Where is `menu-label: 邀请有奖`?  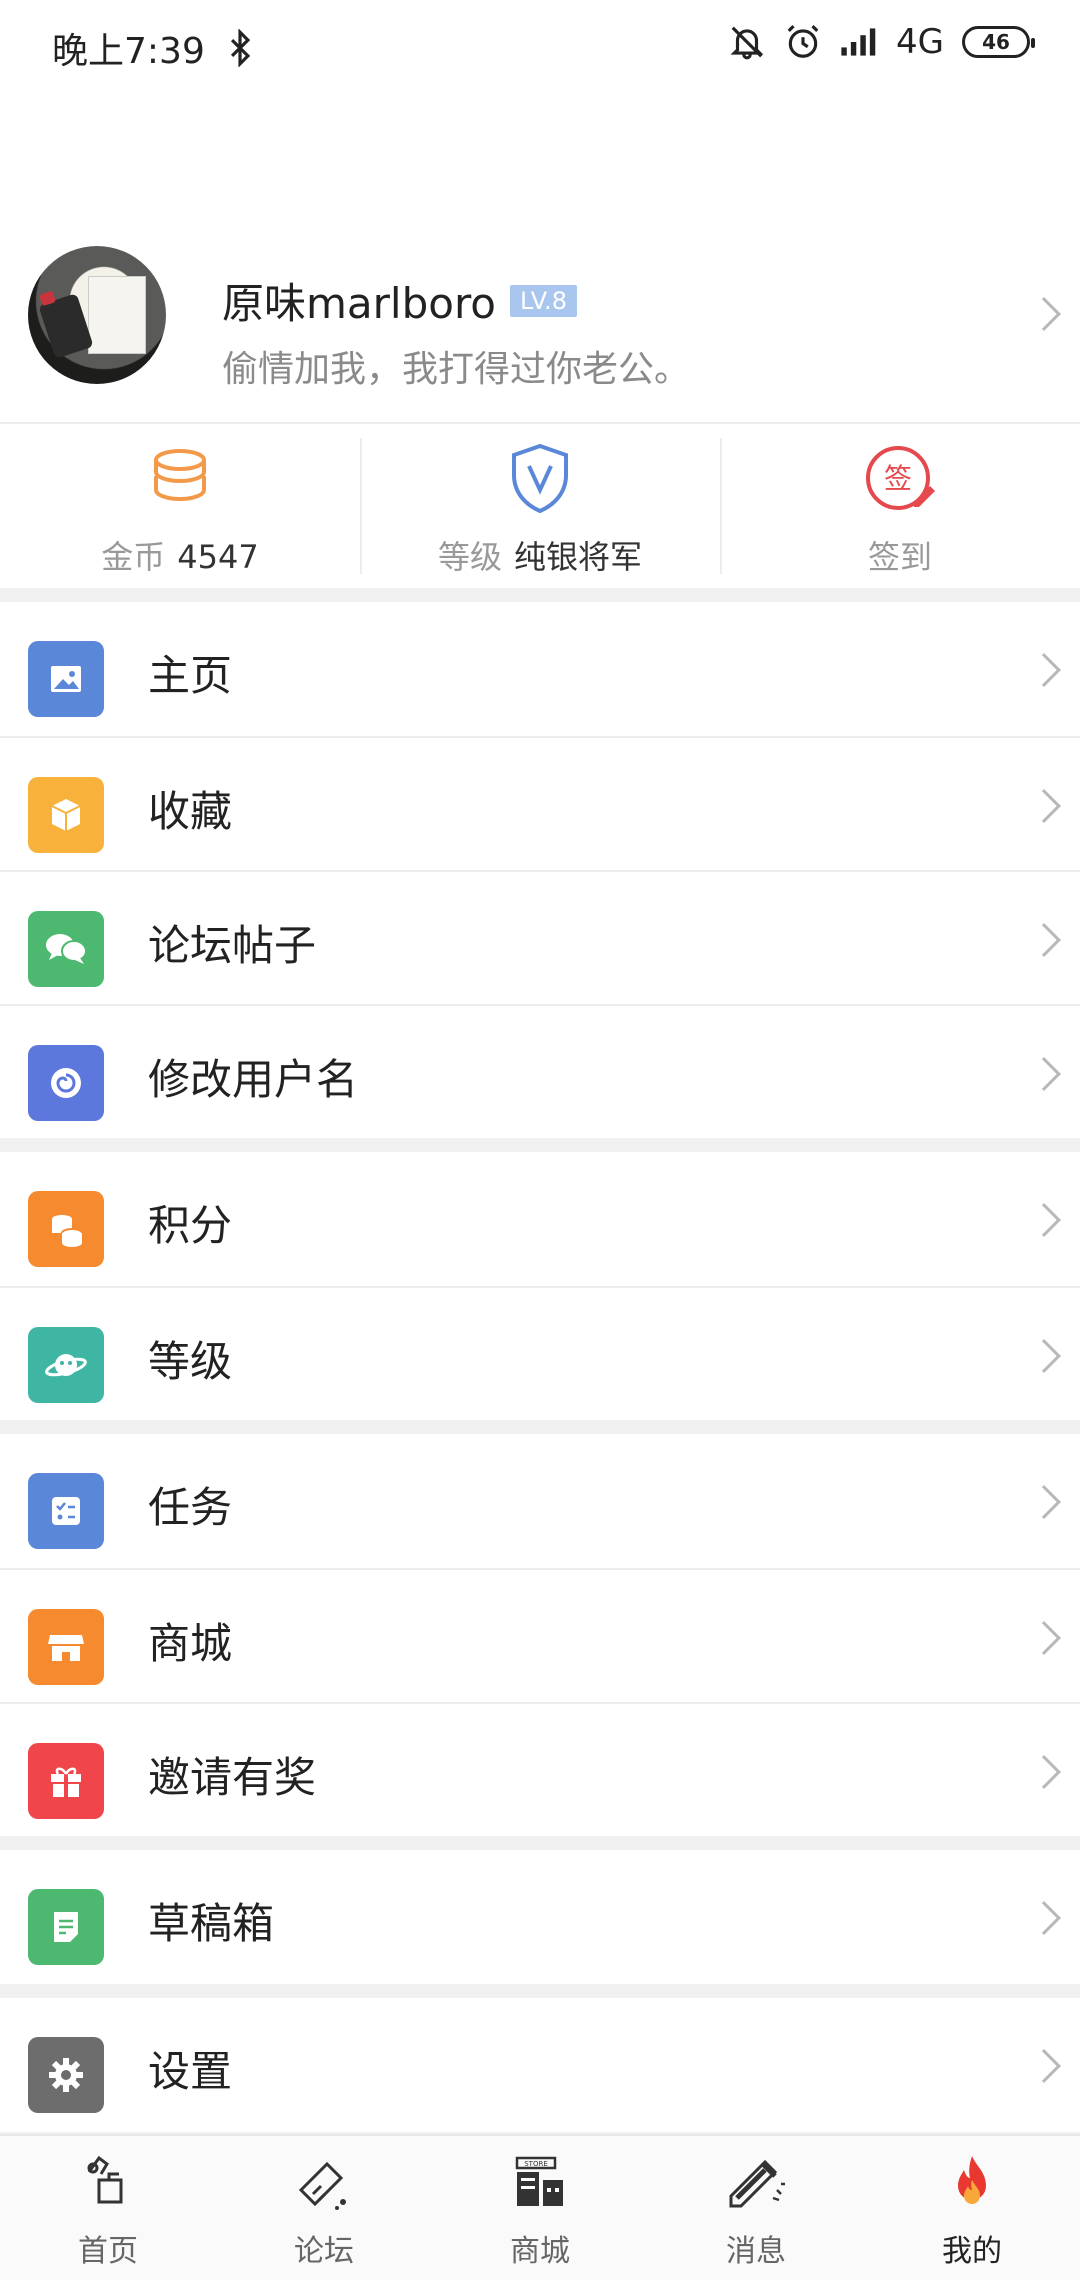 menu-label: 邀请有奖 is located at coordinates (232, 1777).